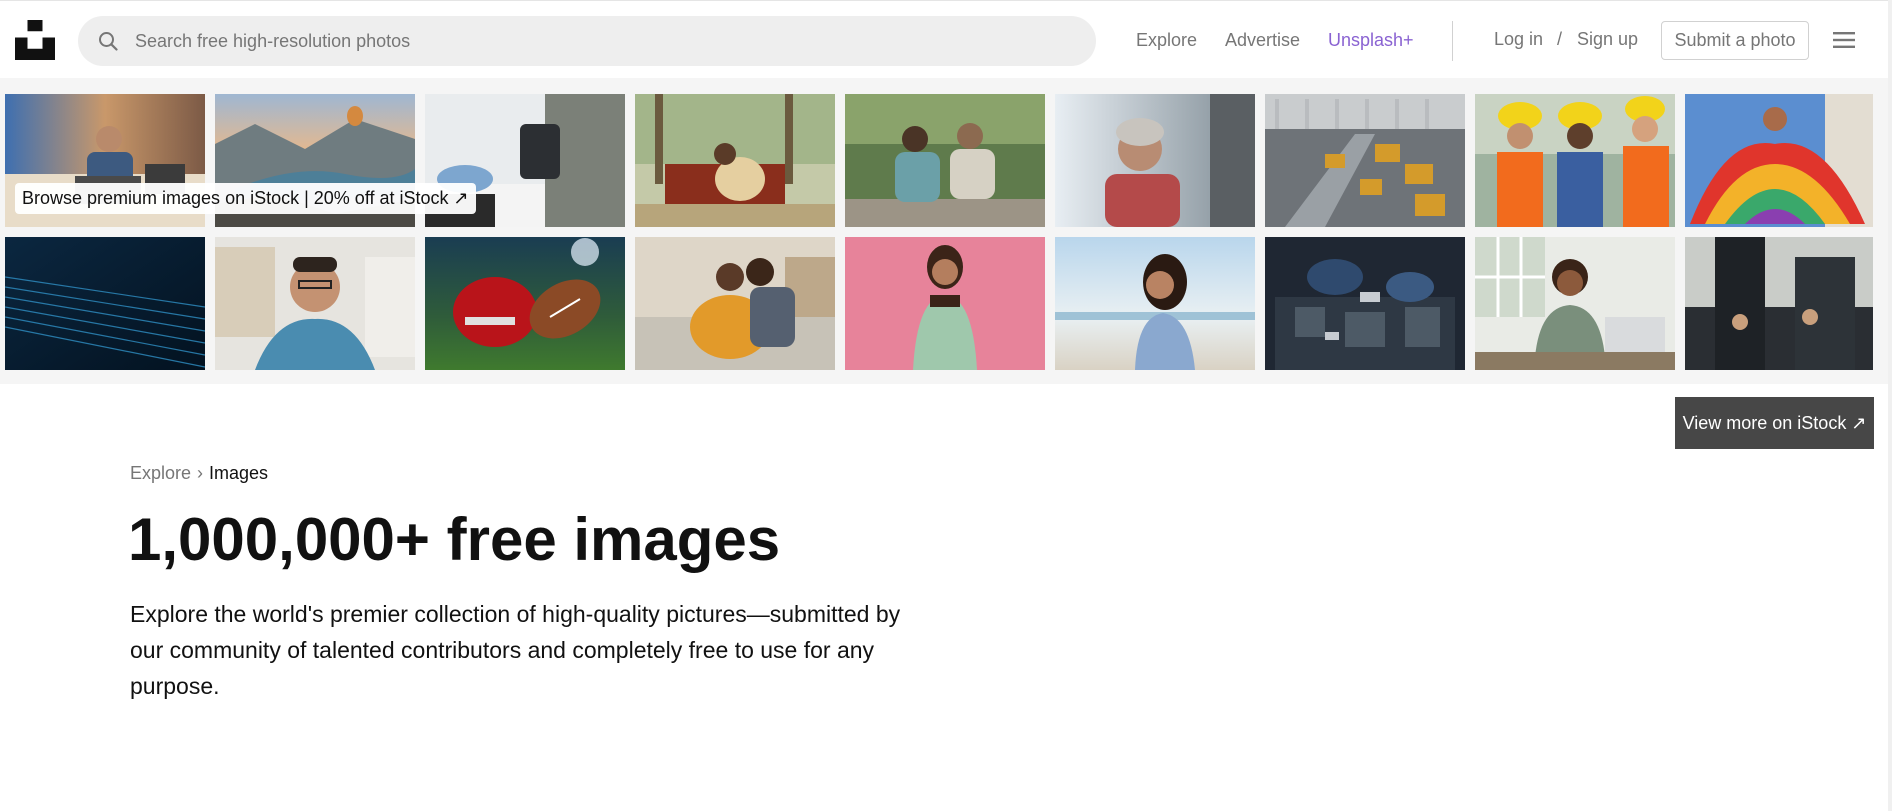 The height and width of the screenshot is (811, 1892). What do you see at coordinates (1890, 405) in the screenshot?
I see `page-scrollbar` at bounding box center [1890, 405].